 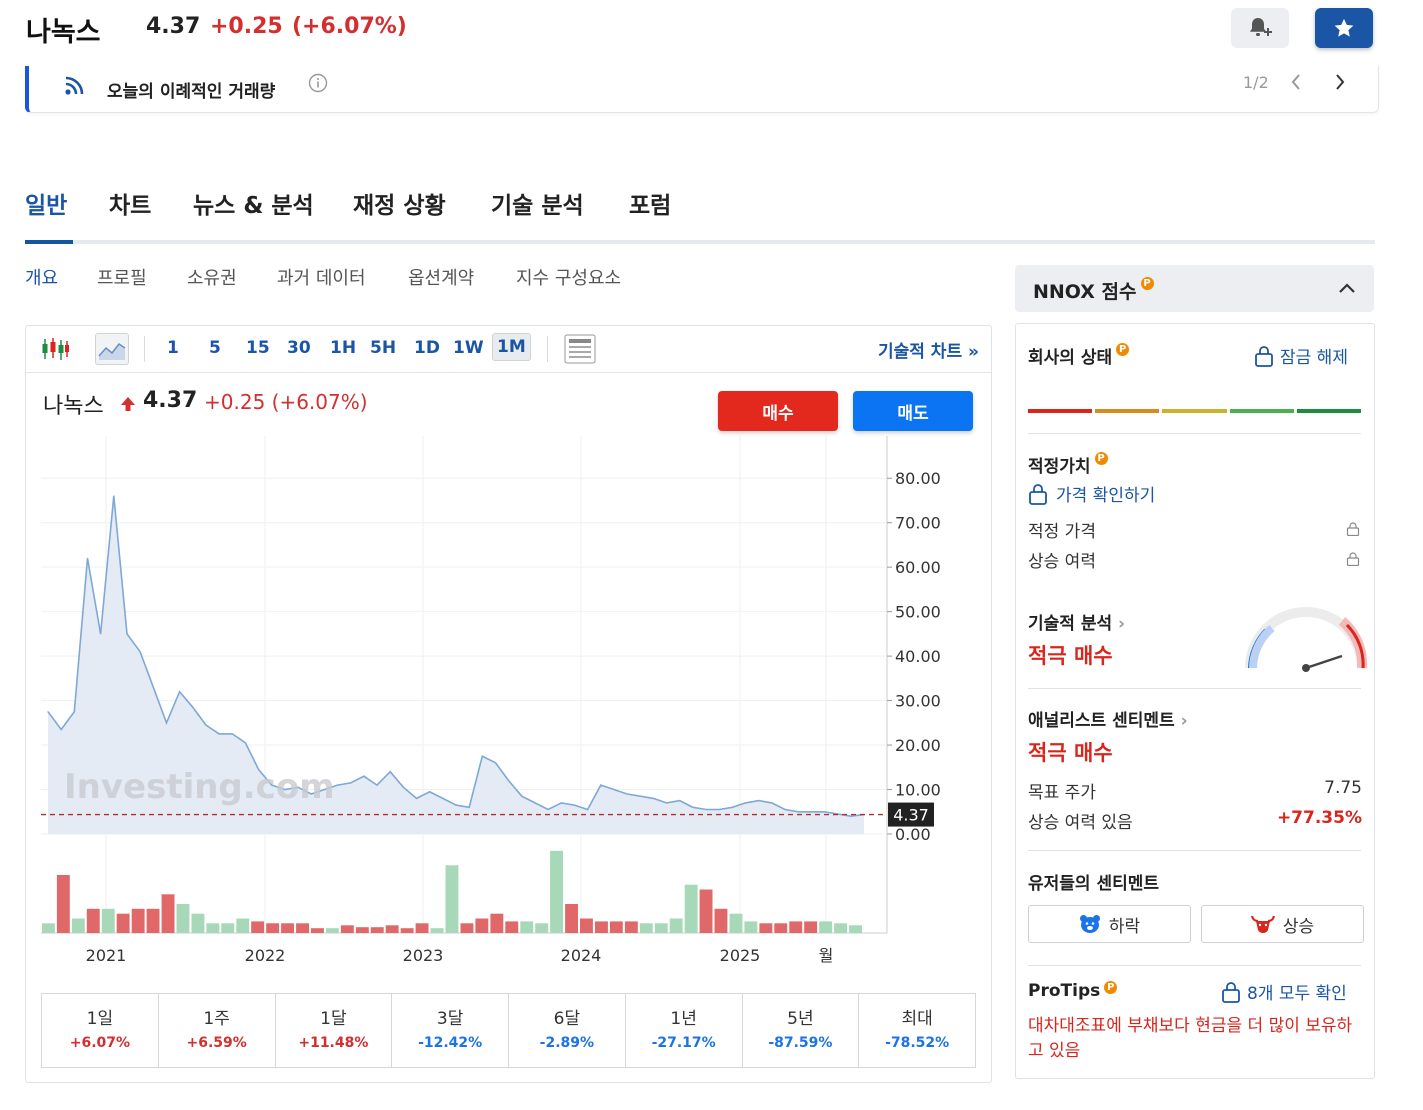 I want to click on info-icon, so click(x=318, y=83).